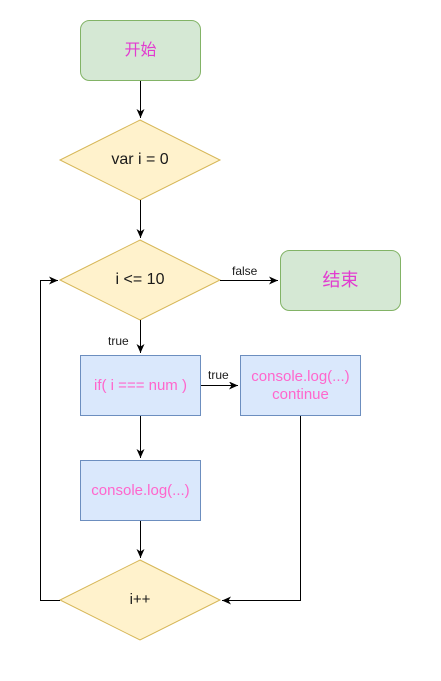 This screenshot has width=441, height=681. What do you see at coordinates (140, 599) in the screenshot?
I see `increment-node-label: i++` at bounding box center [140, 599].